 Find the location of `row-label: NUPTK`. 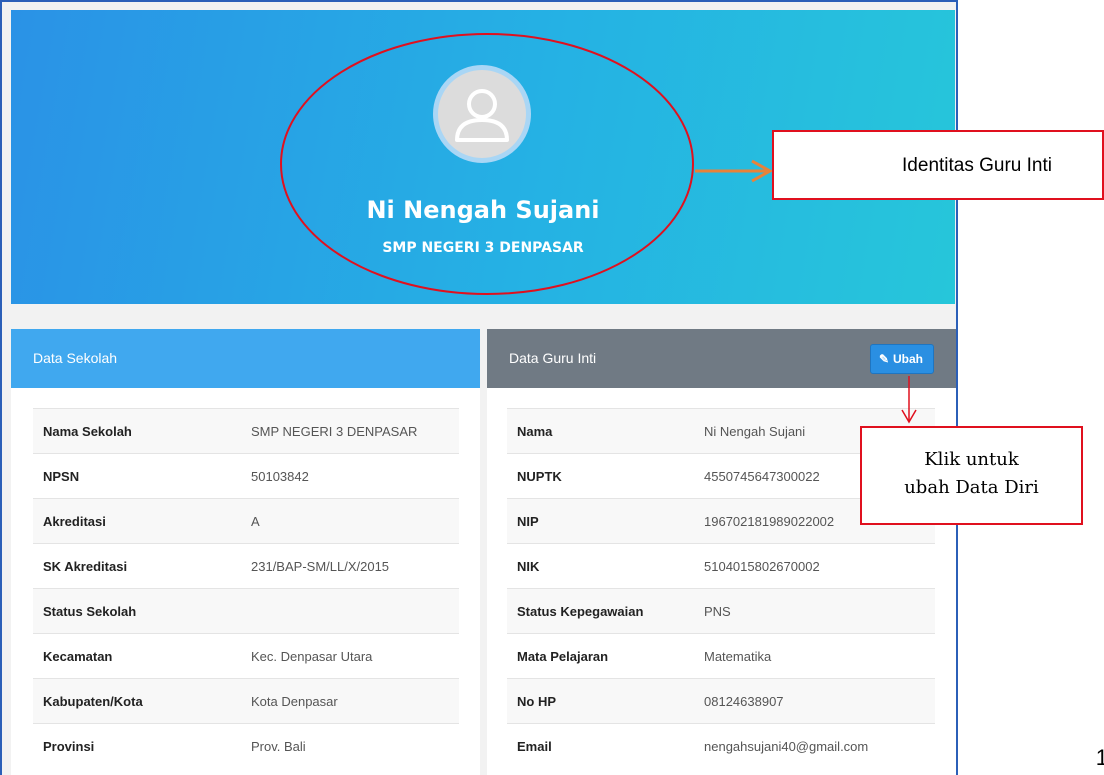

row-label: NUPTK is located at coordinates (600, 476).